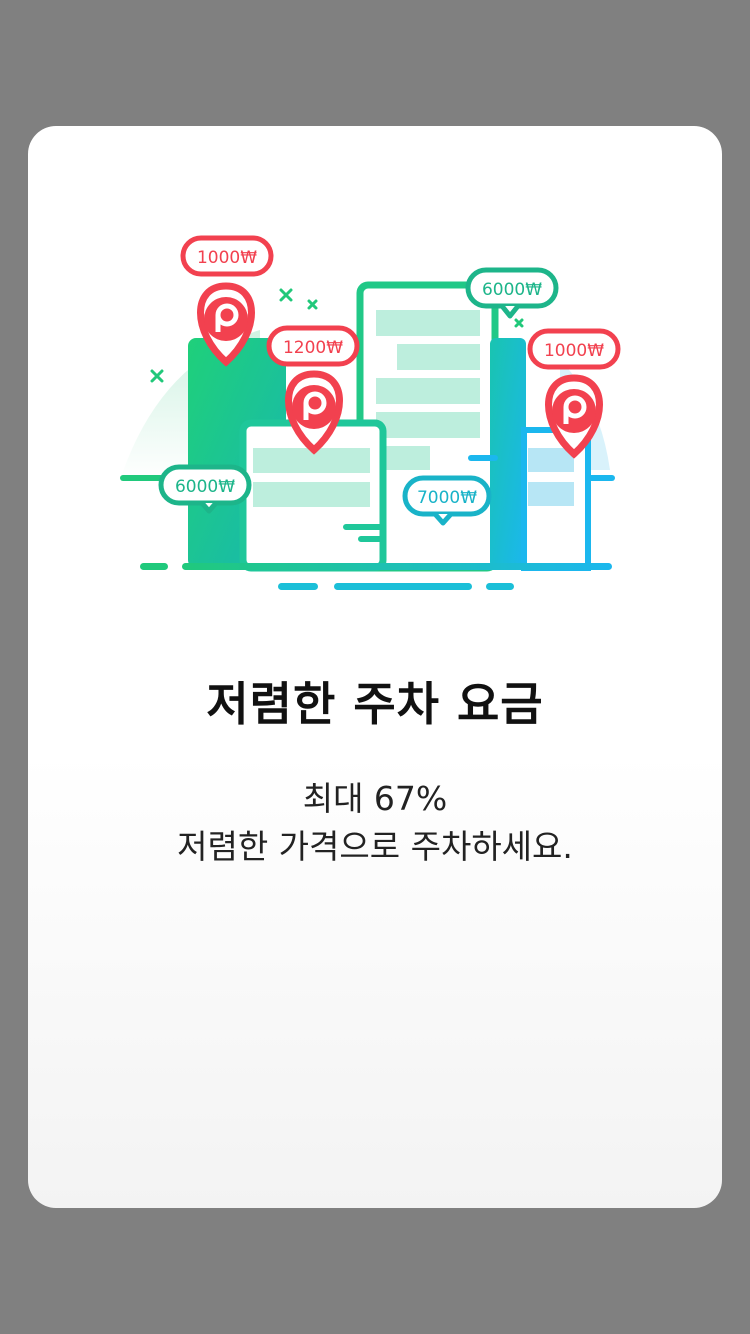 The width and height of the screenshot is (750, 1334). I want to click on price-bubble: 1200₩, so click(313, 346).